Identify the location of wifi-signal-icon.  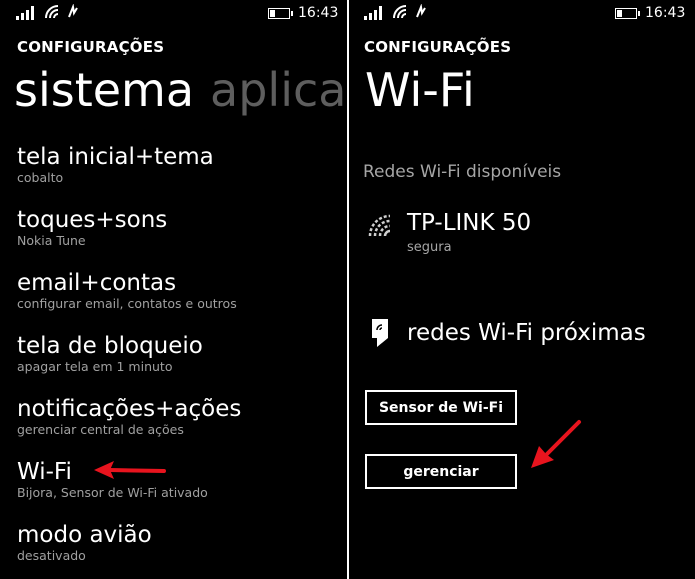
(379, 225).